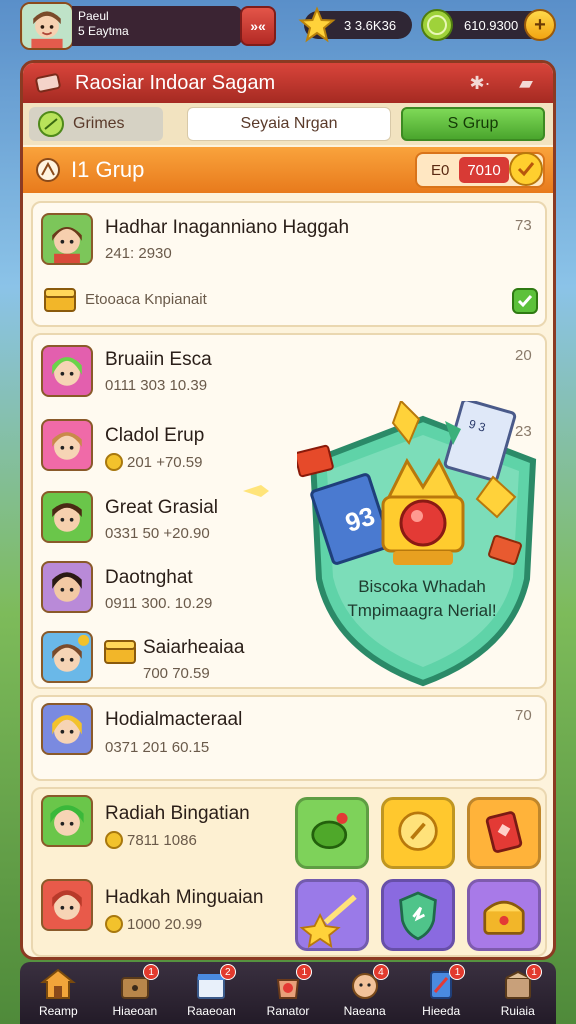 This screenshot has height=1024, width=576. I want to click on member-meta-value: 201 +70.59, so click(165, 462).